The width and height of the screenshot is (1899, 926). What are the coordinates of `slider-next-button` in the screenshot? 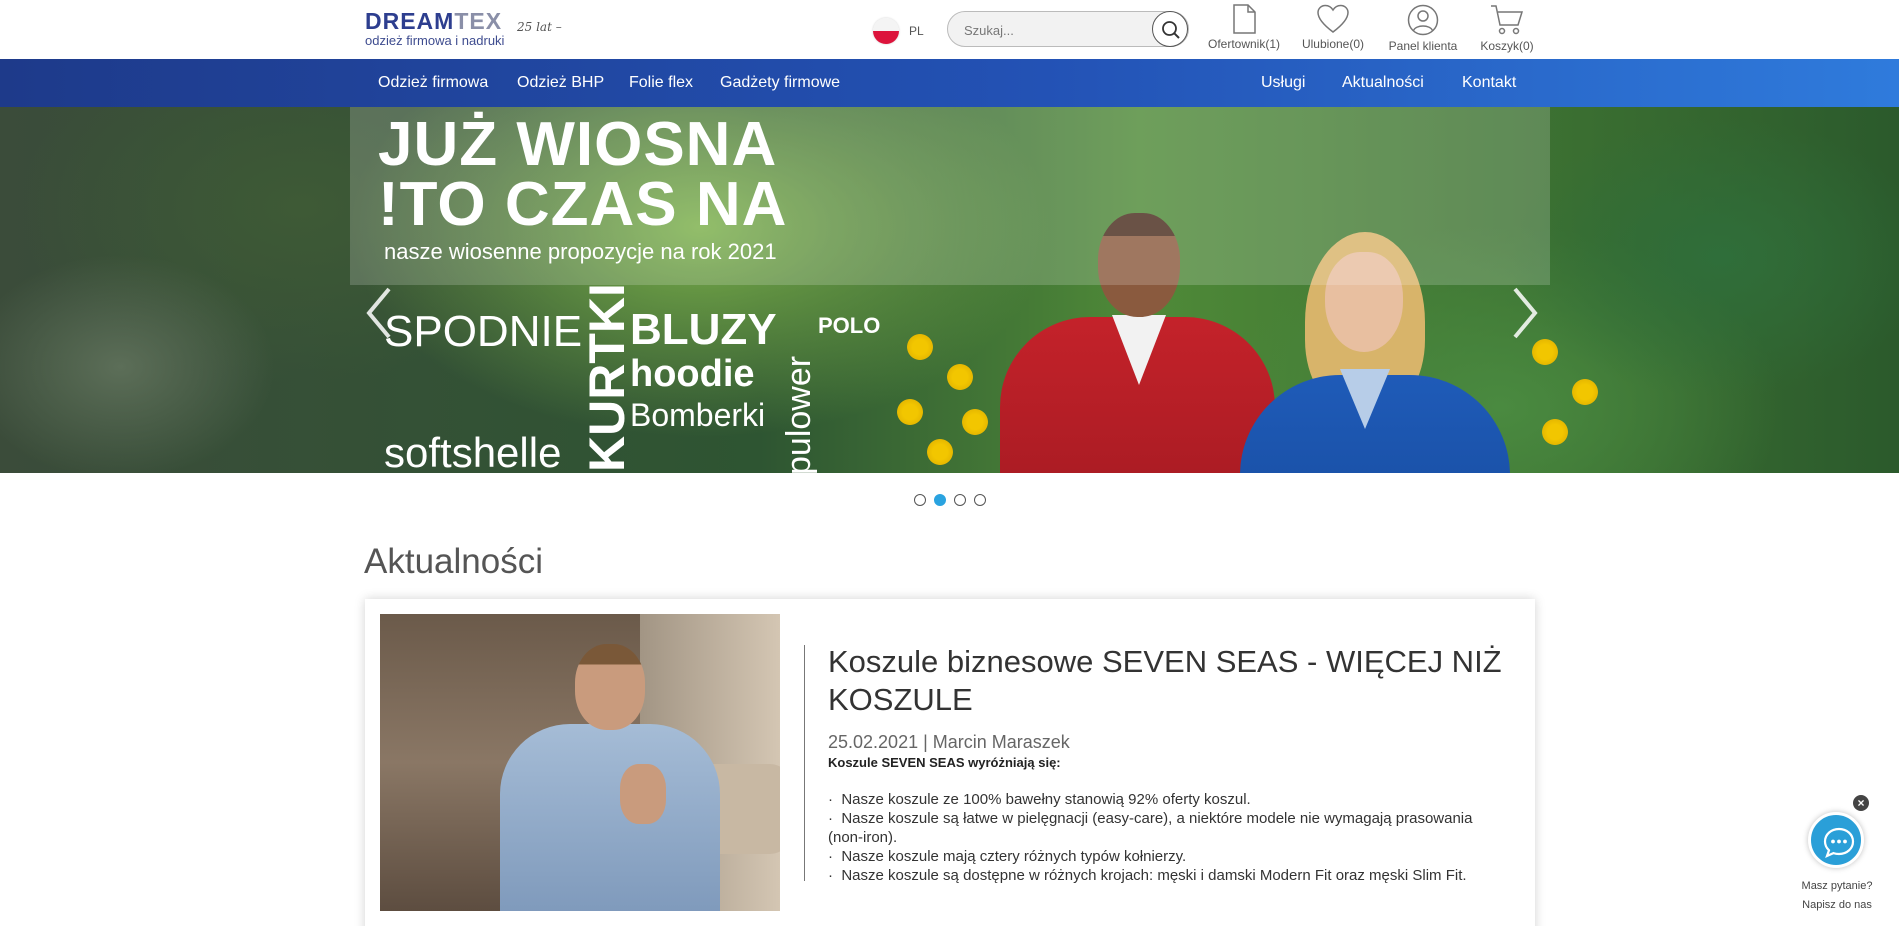 It's located at (1523, 313).